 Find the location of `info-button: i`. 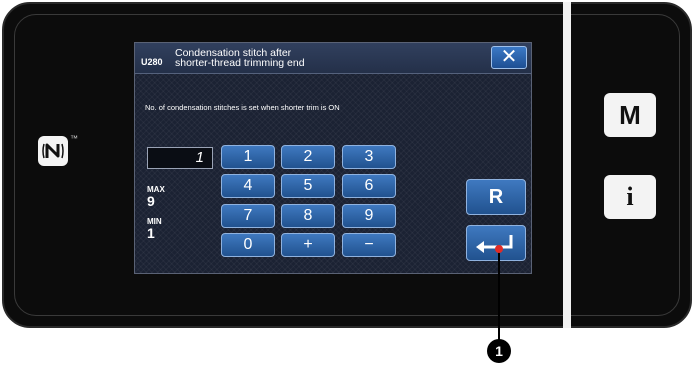

info-button: i is located at coordinates (630, 197).